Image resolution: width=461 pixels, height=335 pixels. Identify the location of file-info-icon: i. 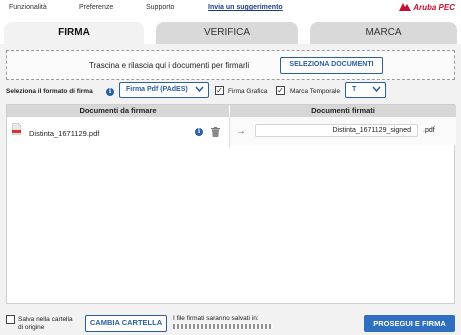
(199, 132).